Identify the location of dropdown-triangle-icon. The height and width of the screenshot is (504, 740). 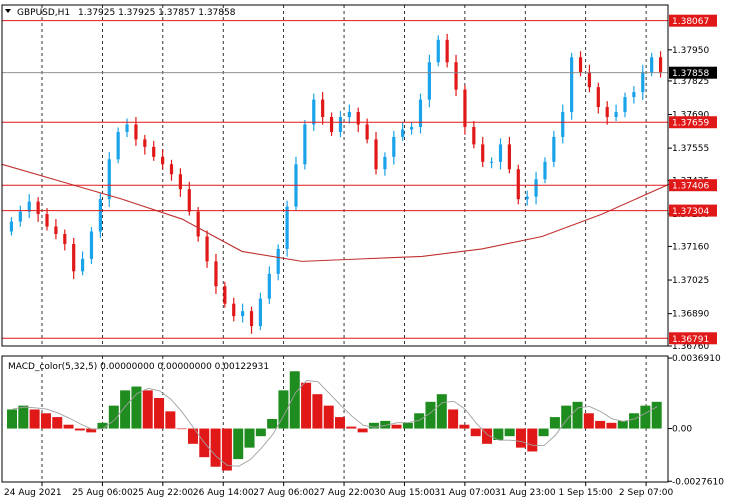
(8, 11).